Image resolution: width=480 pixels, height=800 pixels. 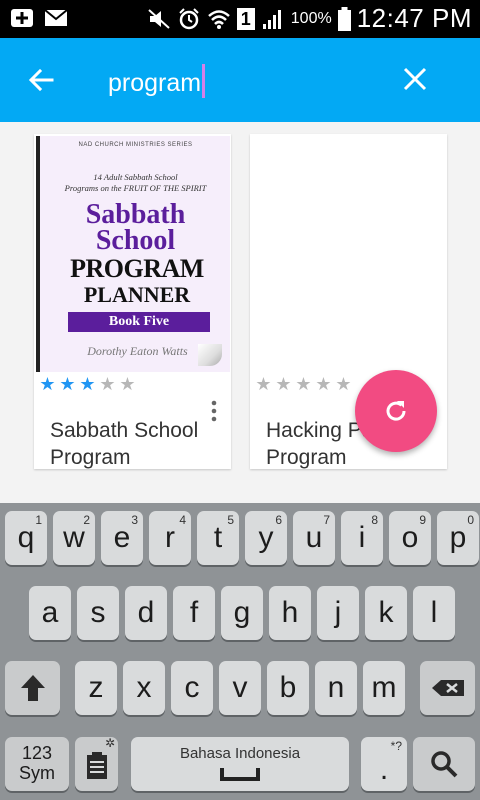 I want to click on key-y: y6, so click(x=266, y=538).